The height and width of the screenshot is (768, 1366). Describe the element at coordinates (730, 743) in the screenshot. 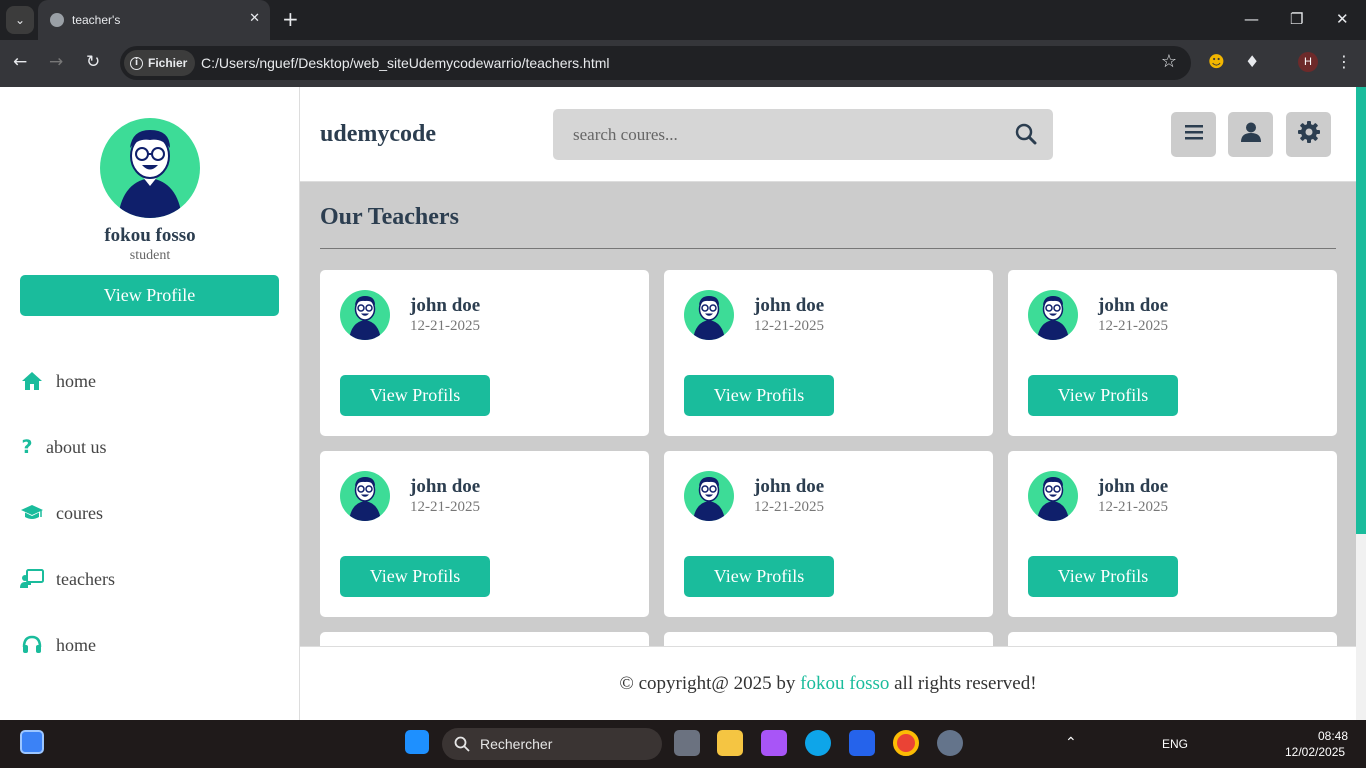

I see `file-explorer-icon` at that location.